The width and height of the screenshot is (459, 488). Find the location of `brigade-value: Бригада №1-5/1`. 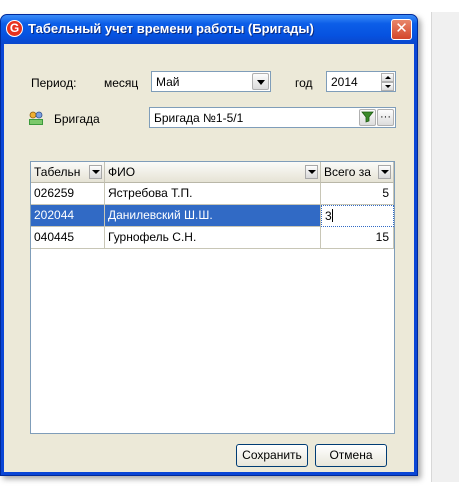

brigade-value: Бригада №1-5/1 is located at coordinates (199, 118).